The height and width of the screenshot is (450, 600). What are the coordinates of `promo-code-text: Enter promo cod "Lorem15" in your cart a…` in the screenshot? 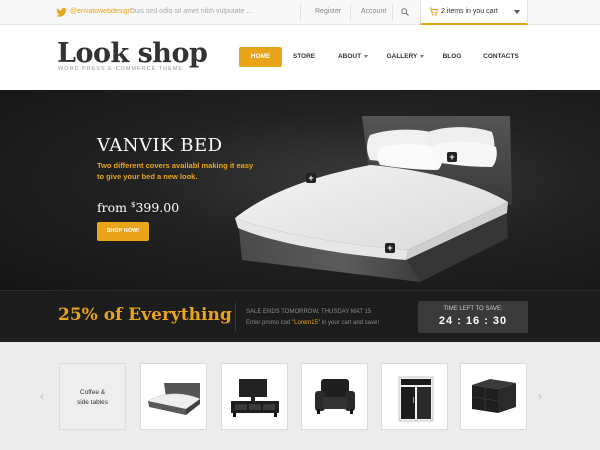 It's located at (312, 323).